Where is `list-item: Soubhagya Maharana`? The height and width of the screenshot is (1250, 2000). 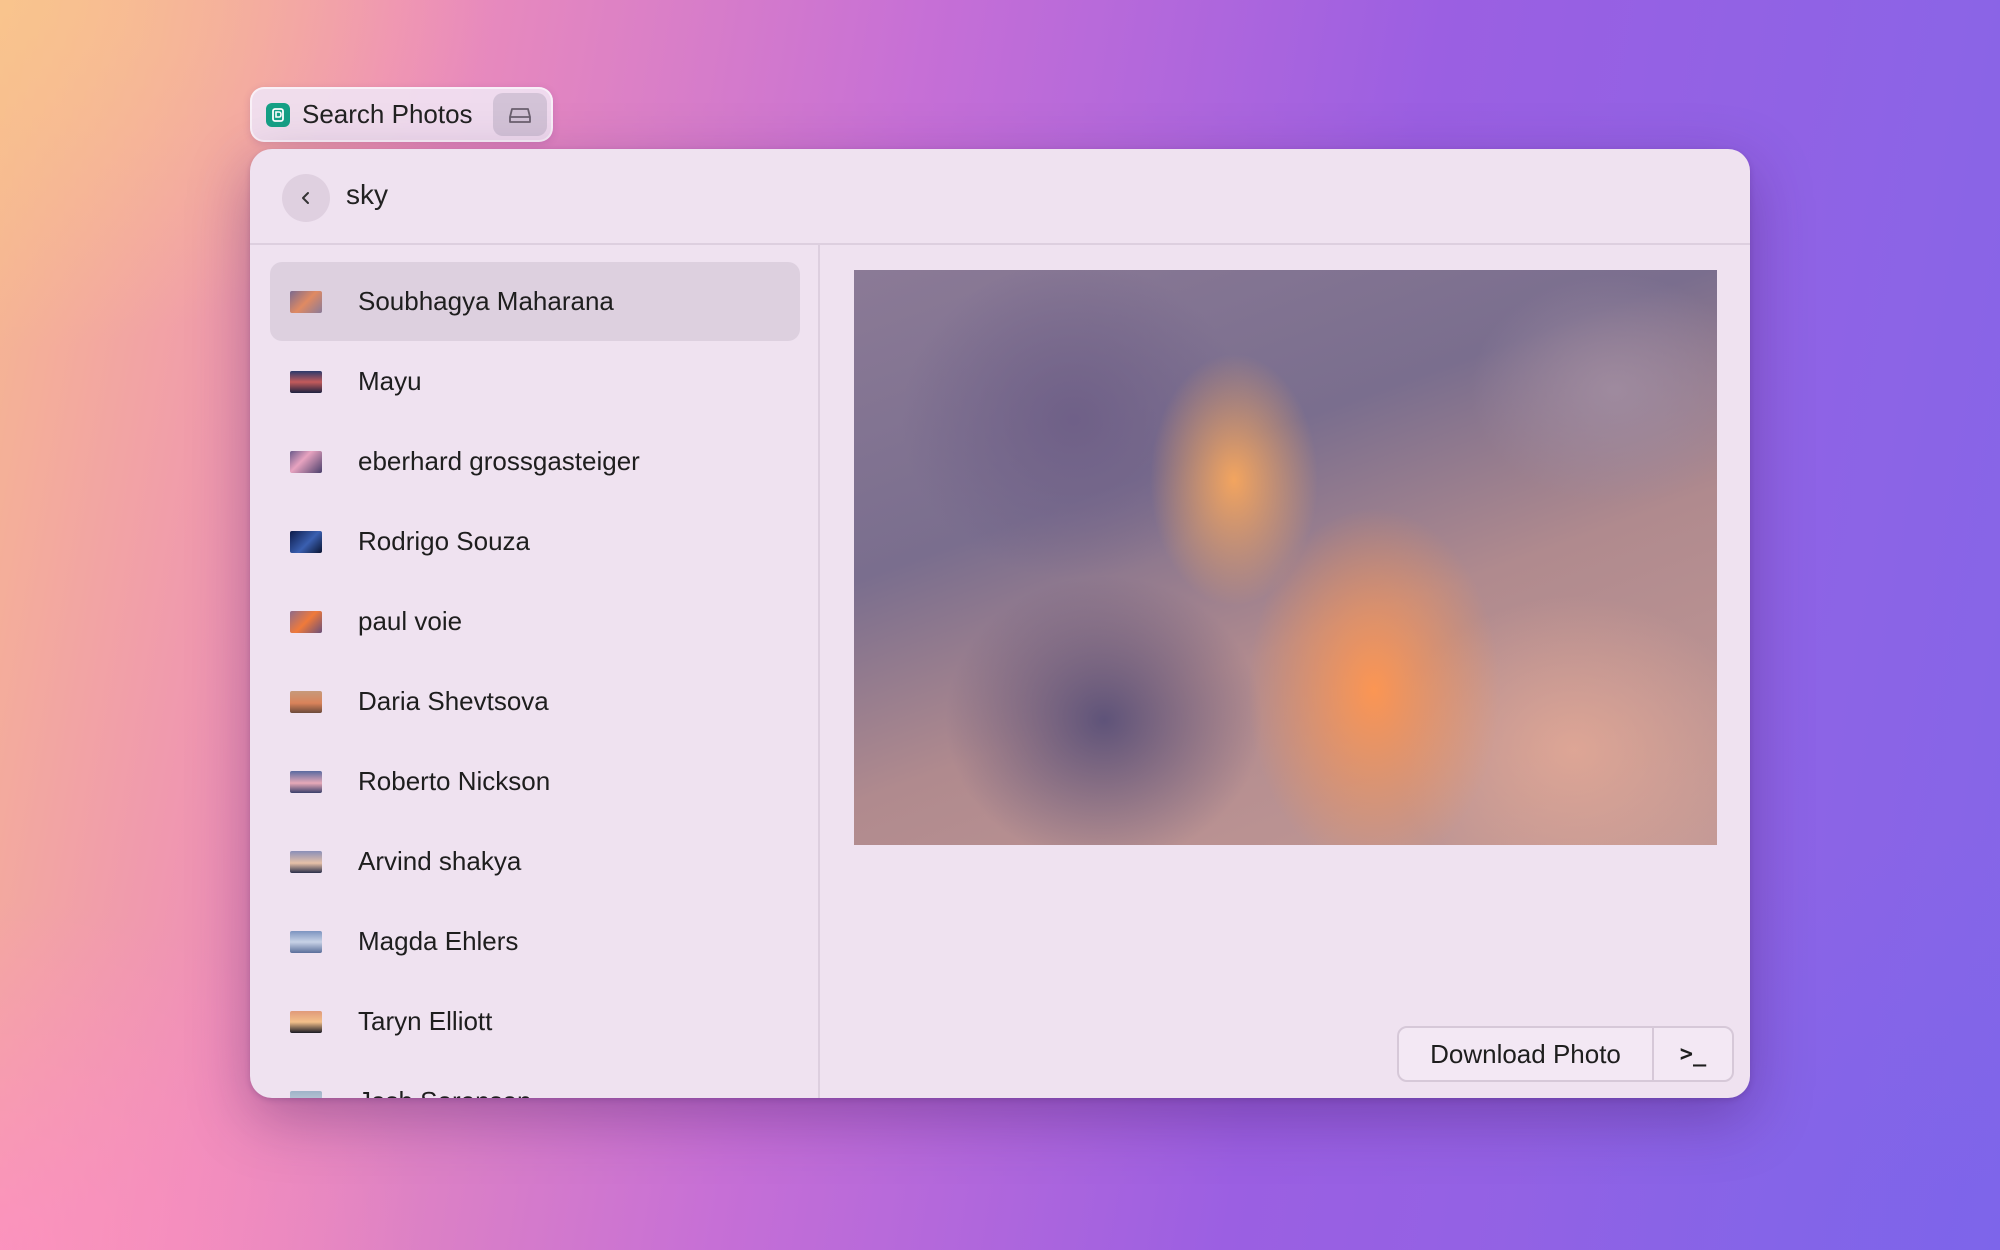
list-item: Soubhagya Maharana is located at coordinates (535, 301).